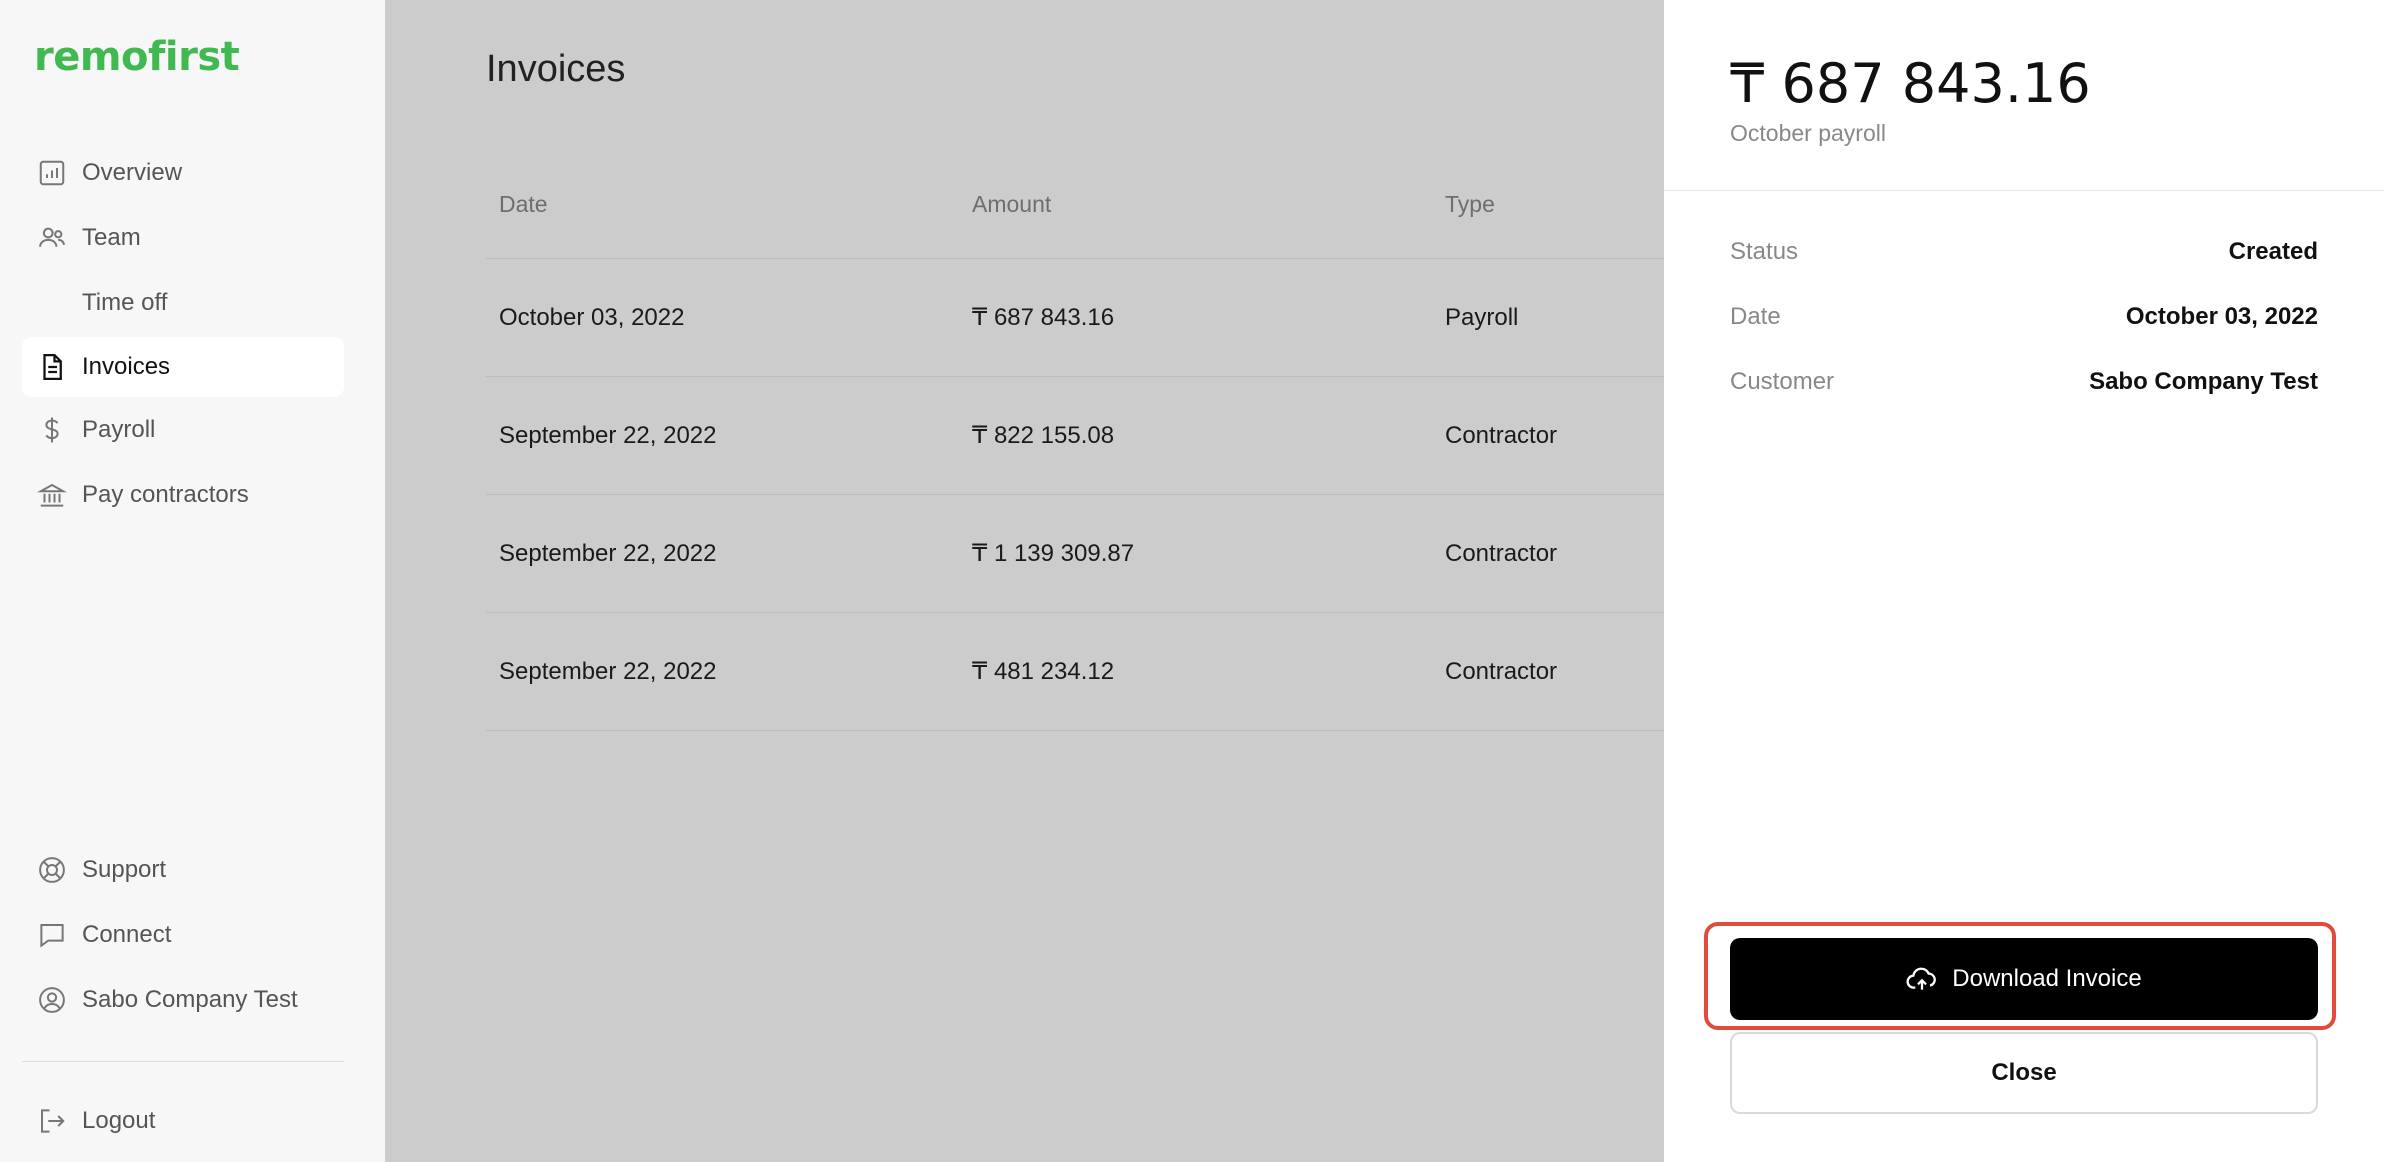  I want to click on detail-row-customer: Customer Sabo Company Test, so click(2024, 382).